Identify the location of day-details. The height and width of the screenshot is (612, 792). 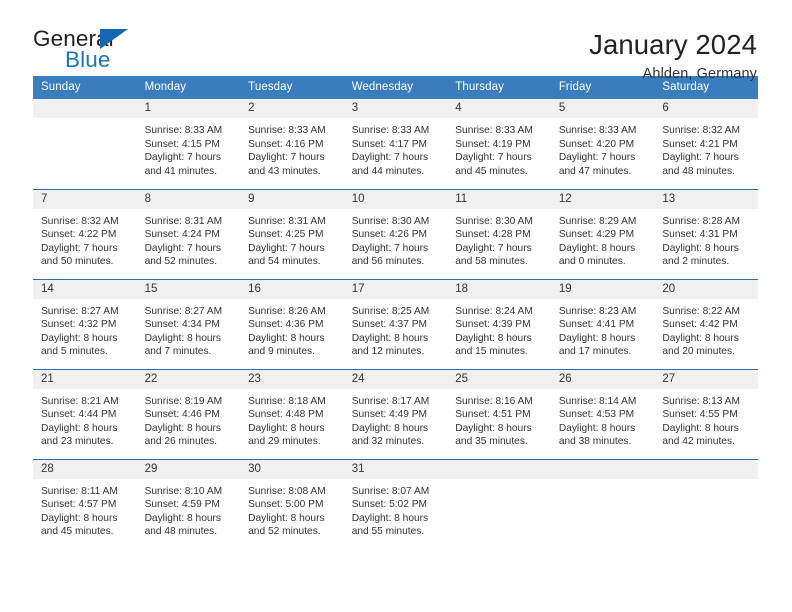
(499, 482).